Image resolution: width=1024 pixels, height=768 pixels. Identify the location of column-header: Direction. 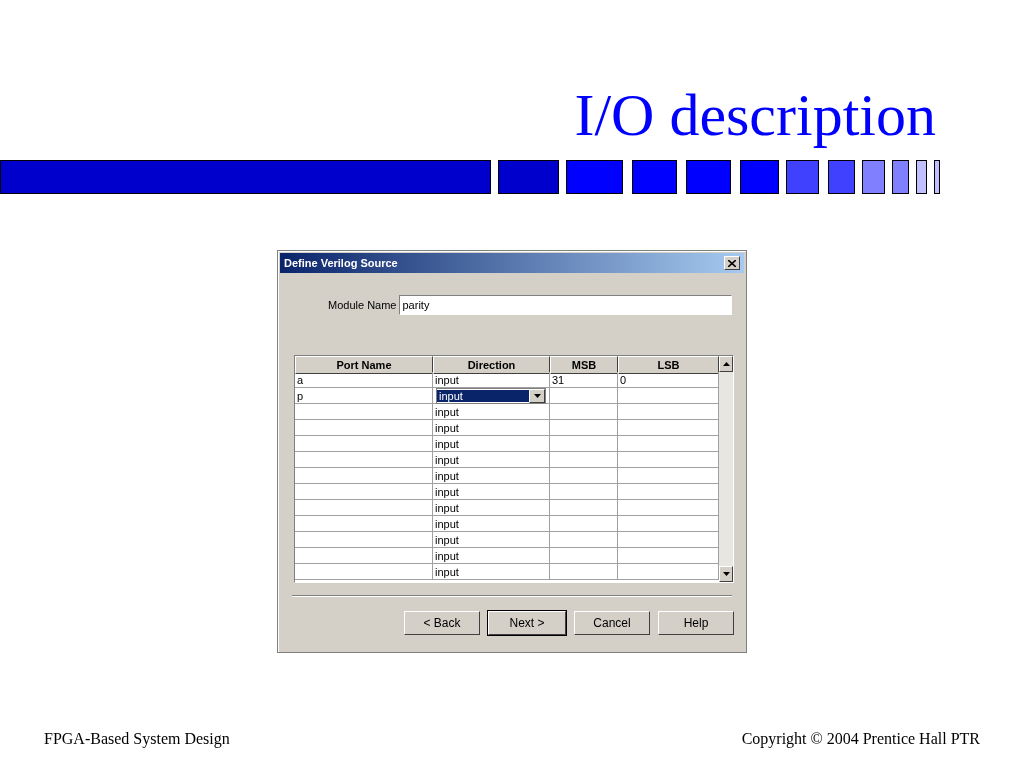
(491, 365).